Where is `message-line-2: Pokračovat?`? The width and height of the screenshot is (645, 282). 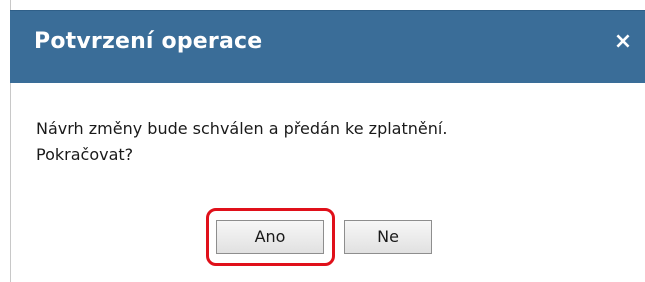 message-line-2: Pokračovat? is located at coordinates (85, 154).